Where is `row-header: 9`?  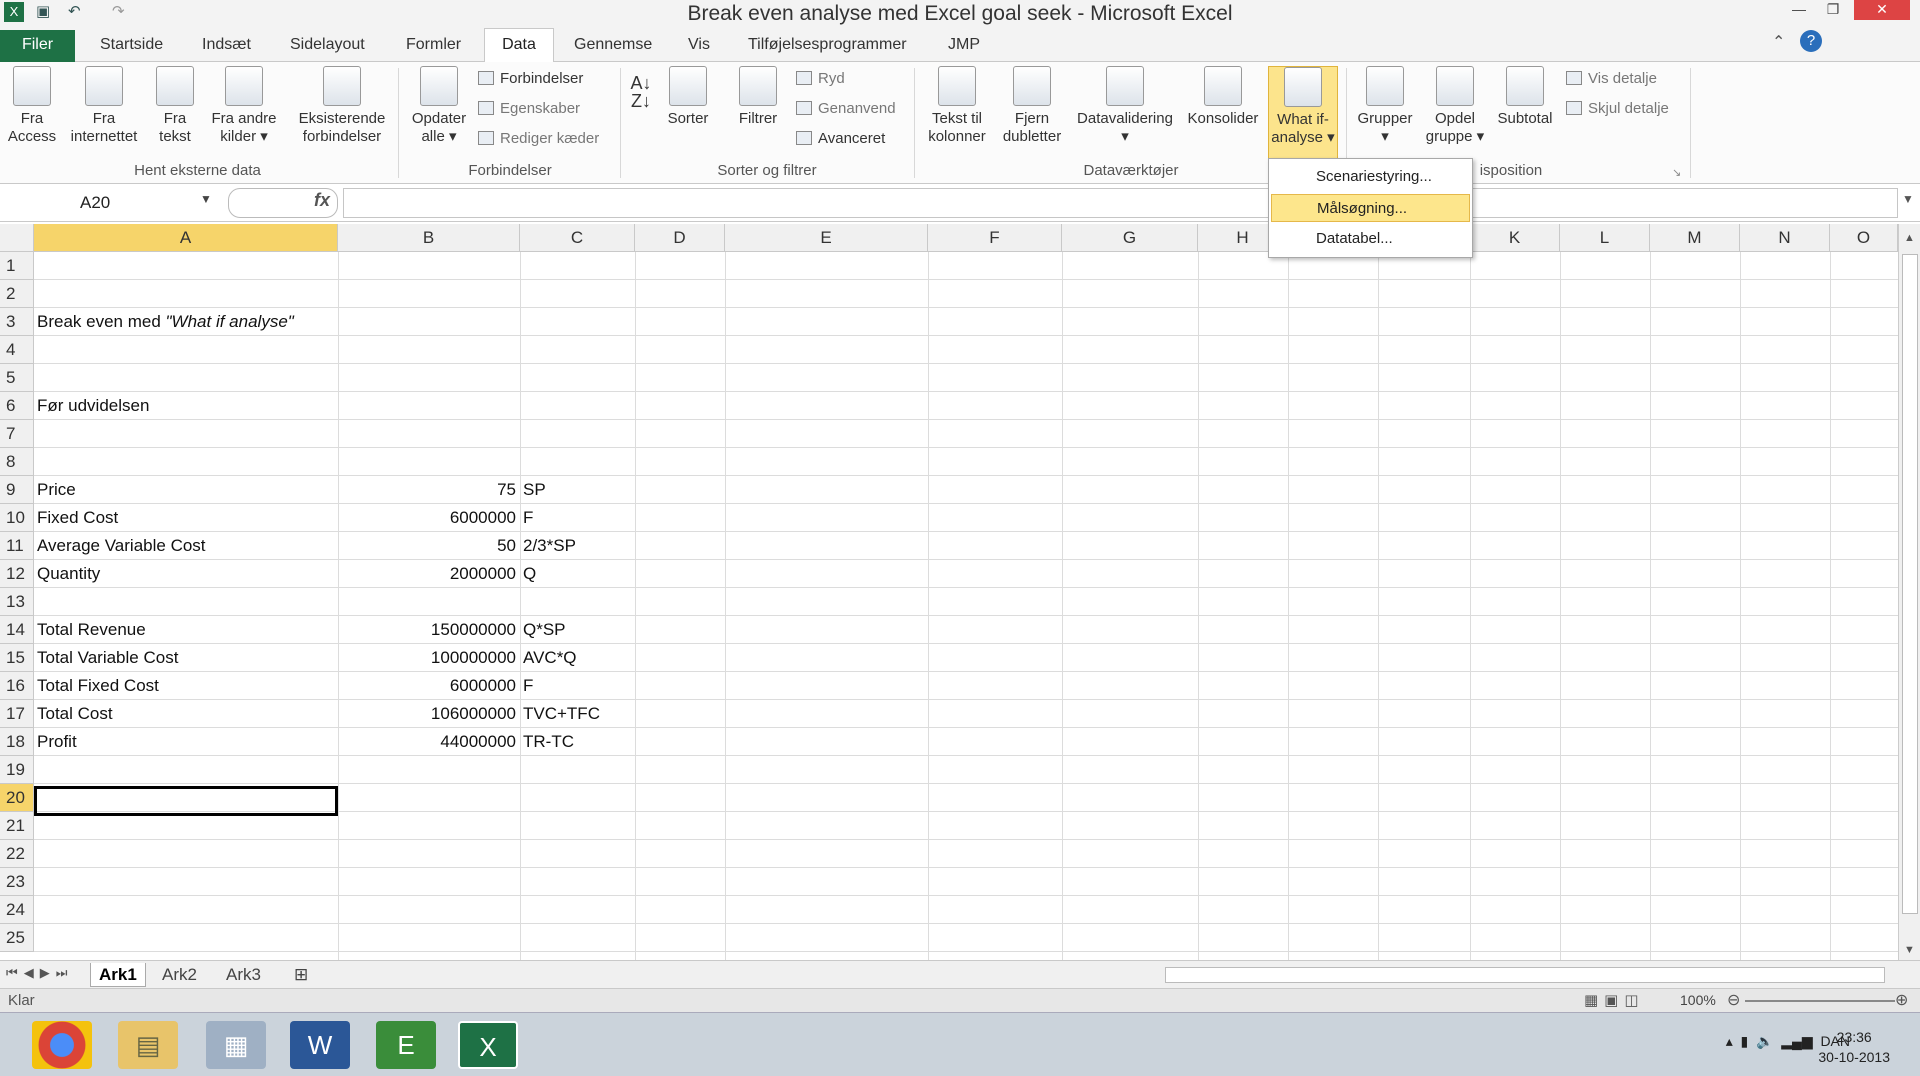 row-header: 9 is located at coordinates (17, 490).